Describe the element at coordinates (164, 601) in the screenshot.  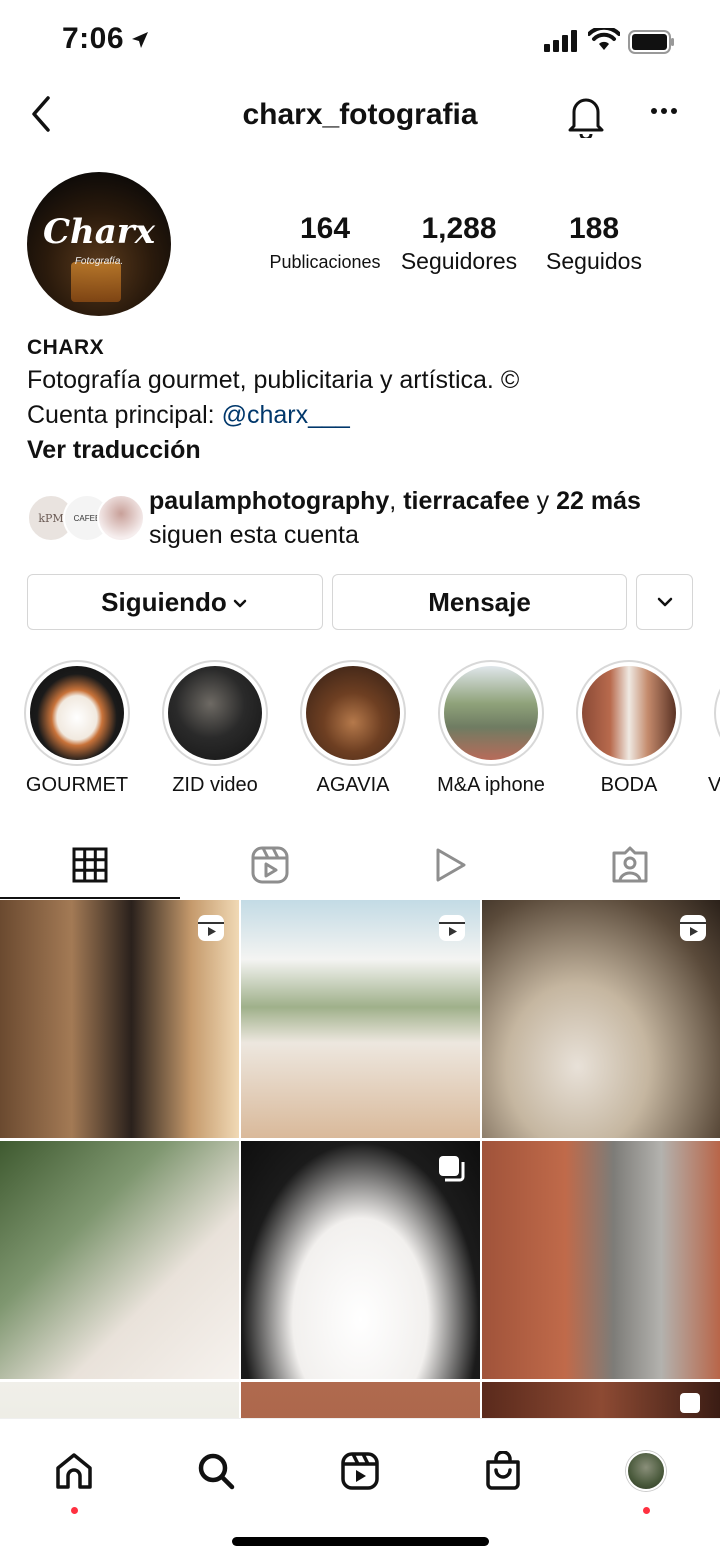
I see `following-button-label: Siguiendo` at that location.